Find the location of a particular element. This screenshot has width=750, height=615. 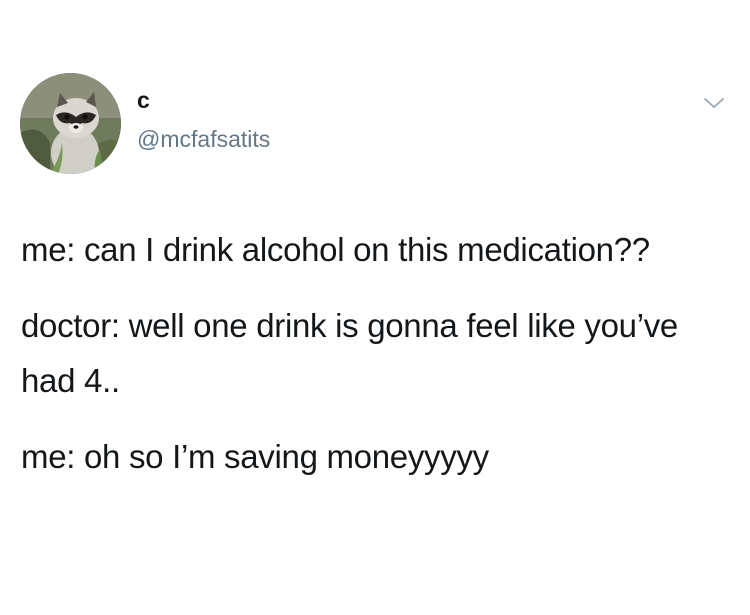

chevron-down-icon is located at coordinates (714, 103).